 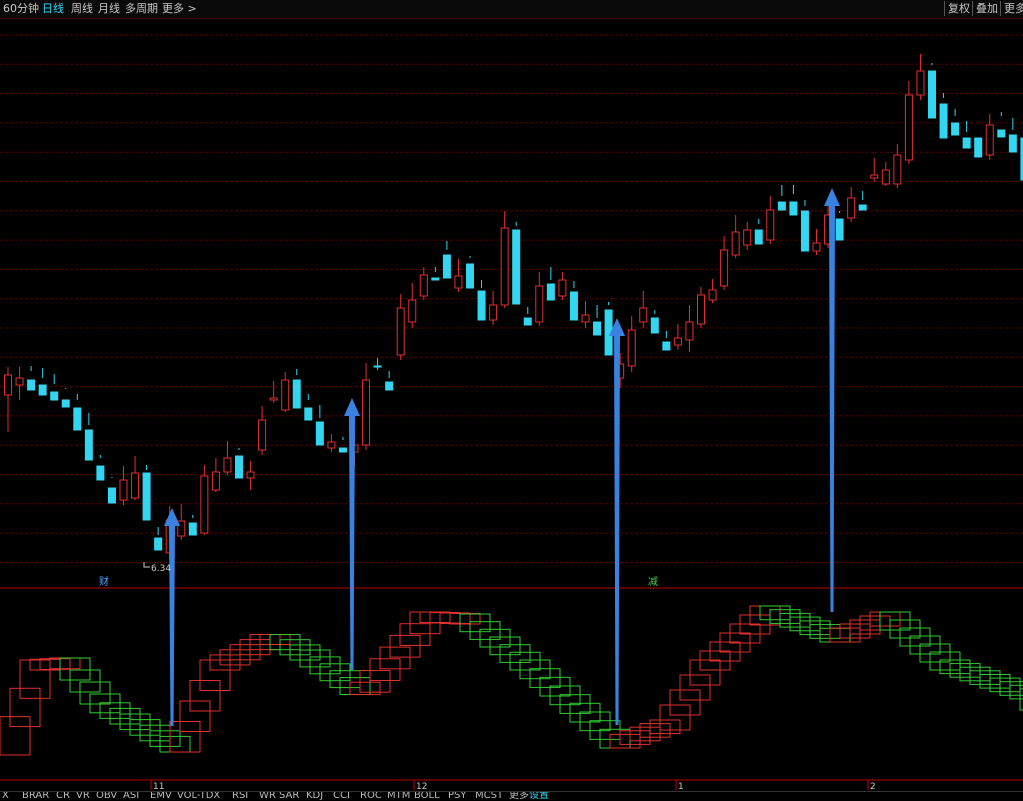 What do you see at coordinates (1011, 8) in the screenshot?
I see `more-button: 更多` at bounding box center [1011, 8].